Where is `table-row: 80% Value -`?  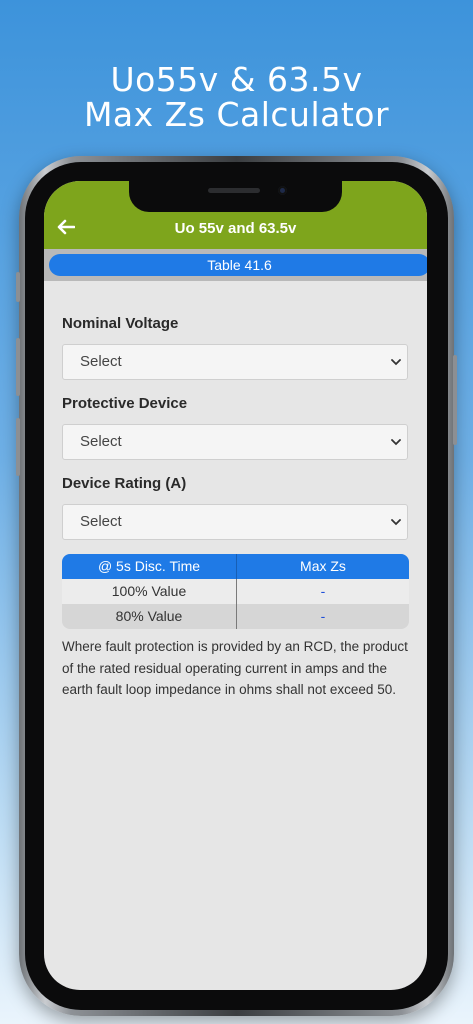 table-row: 80% Value - is located at coordinates (235, 616).